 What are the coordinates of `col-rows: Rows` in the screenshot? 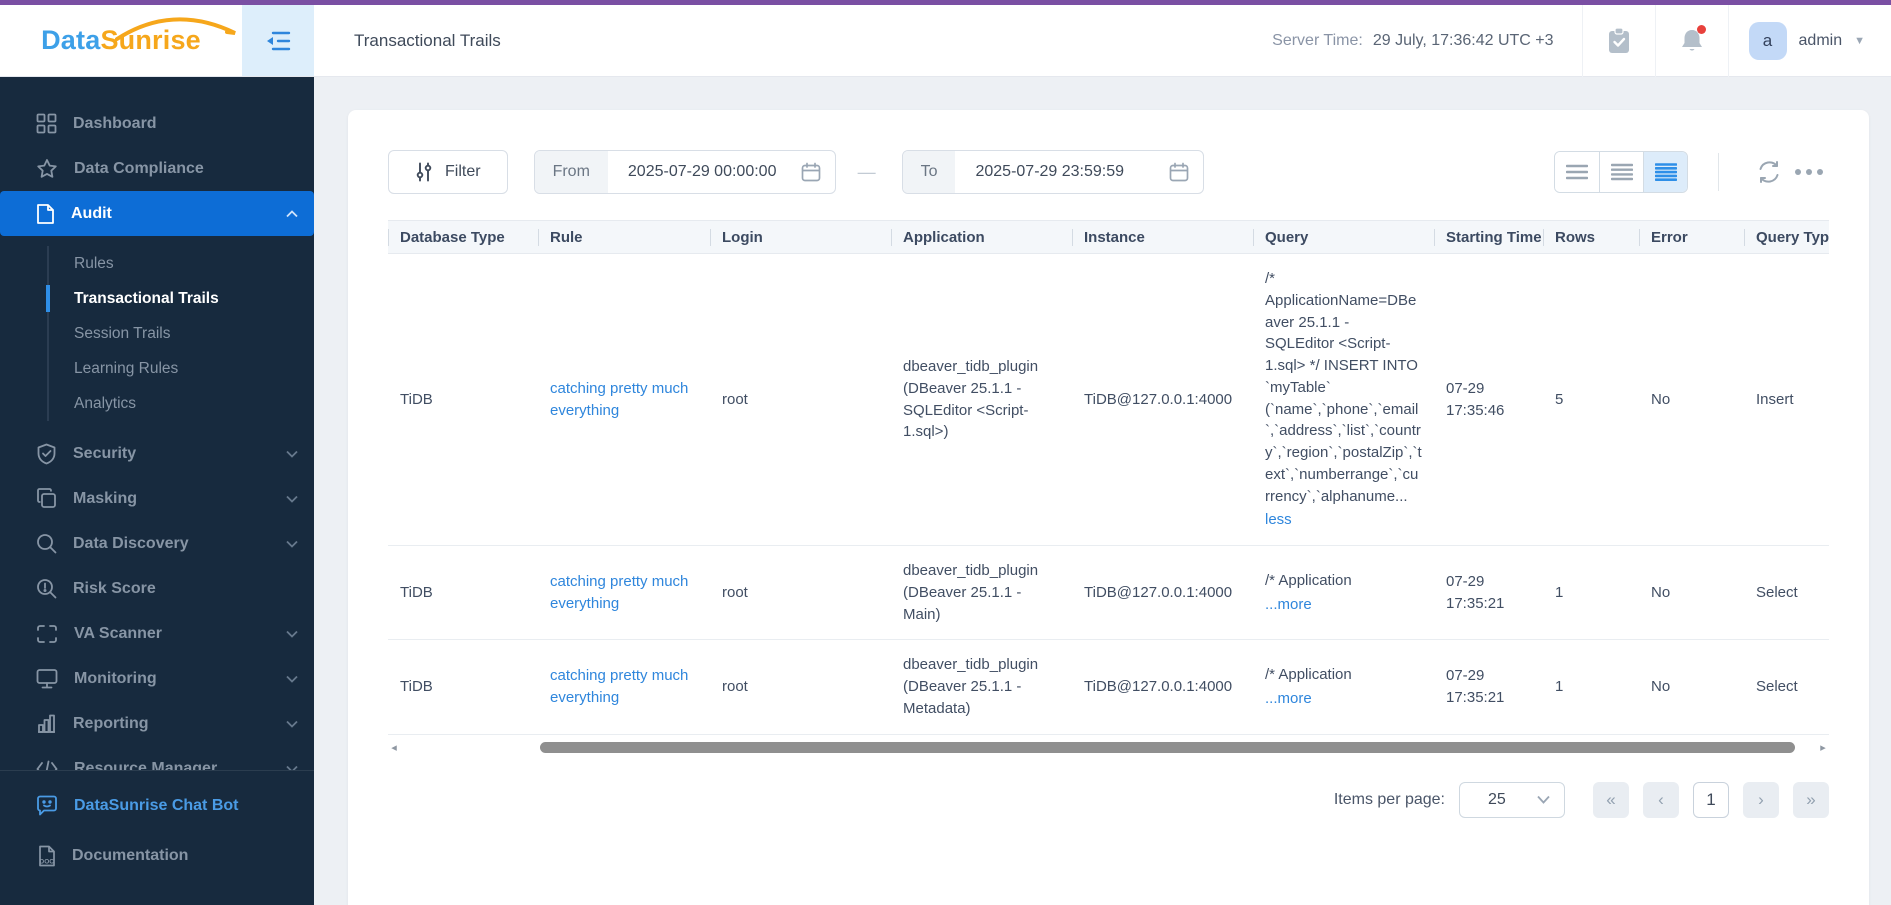 It's located at (1591, 237).